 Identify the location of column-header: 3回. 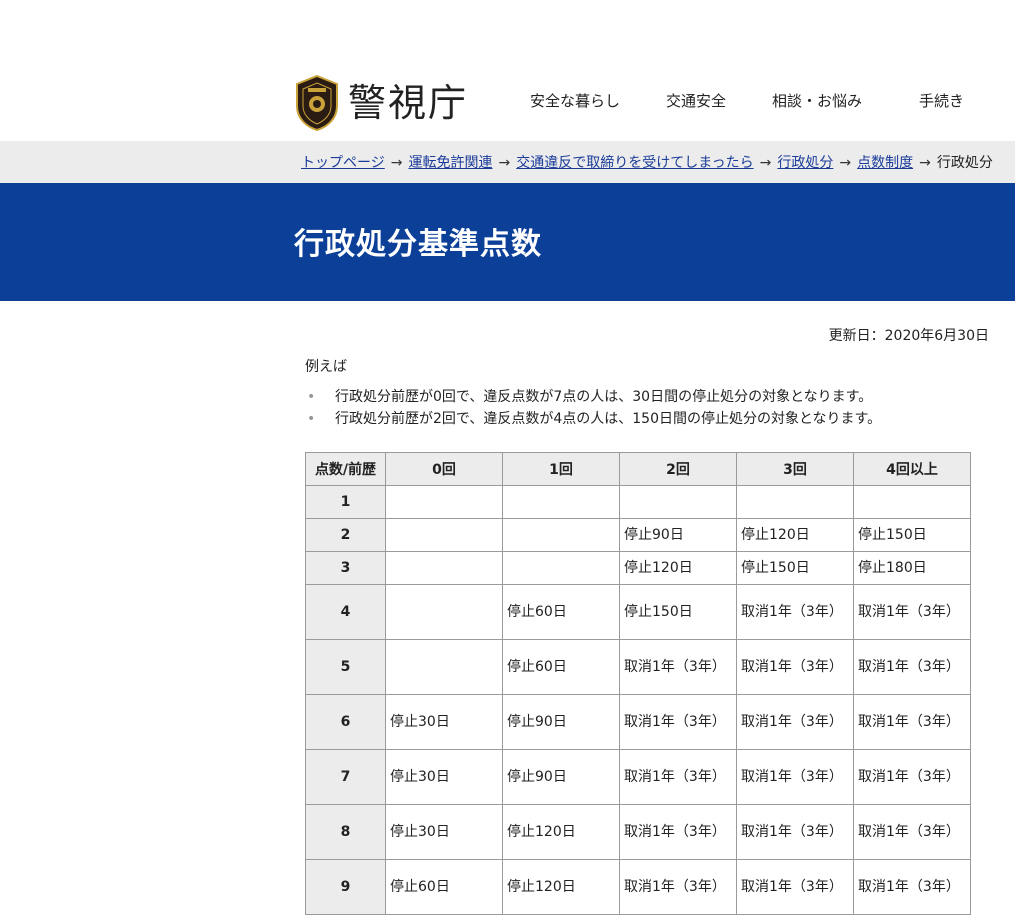
(795, 469).